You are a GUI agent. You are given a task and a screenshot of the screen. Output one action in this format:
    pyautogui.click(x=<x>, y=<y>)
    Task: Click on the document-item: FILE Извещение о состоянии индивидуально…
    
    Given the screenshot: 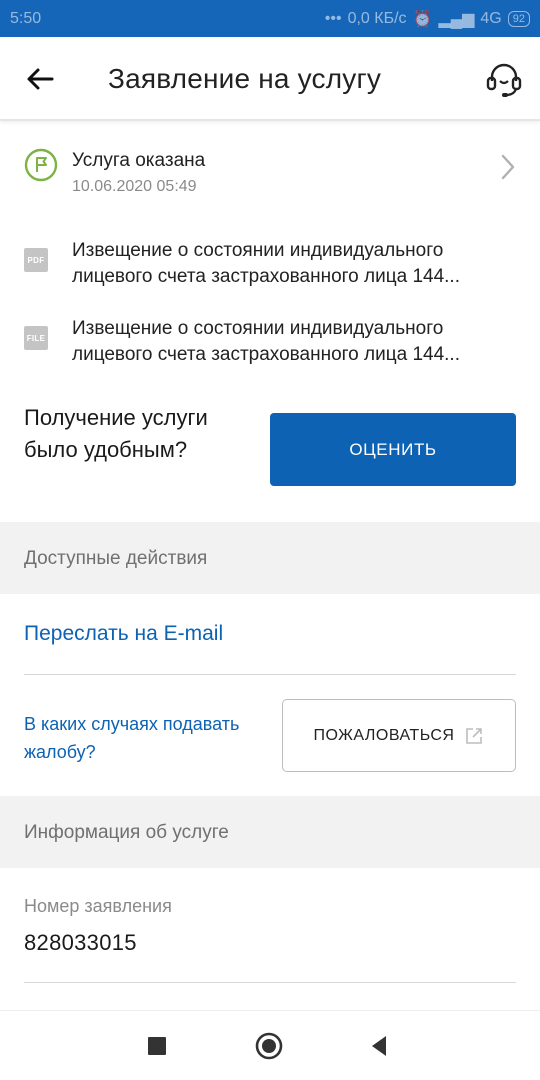 What is the action you would take?
    pyautogui.click(x=270, y=342)
    